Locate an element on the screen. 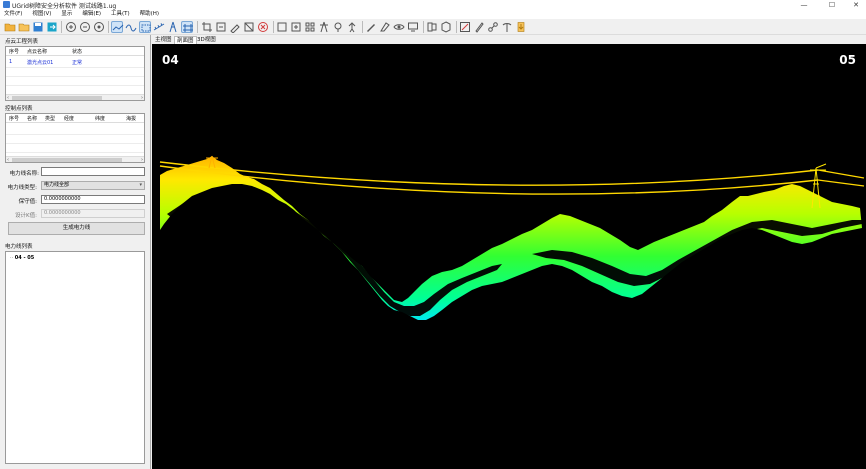 The width and height of the screenshot is (866, 469). col-longitude: 经度 is located at coordinates (69, 118).